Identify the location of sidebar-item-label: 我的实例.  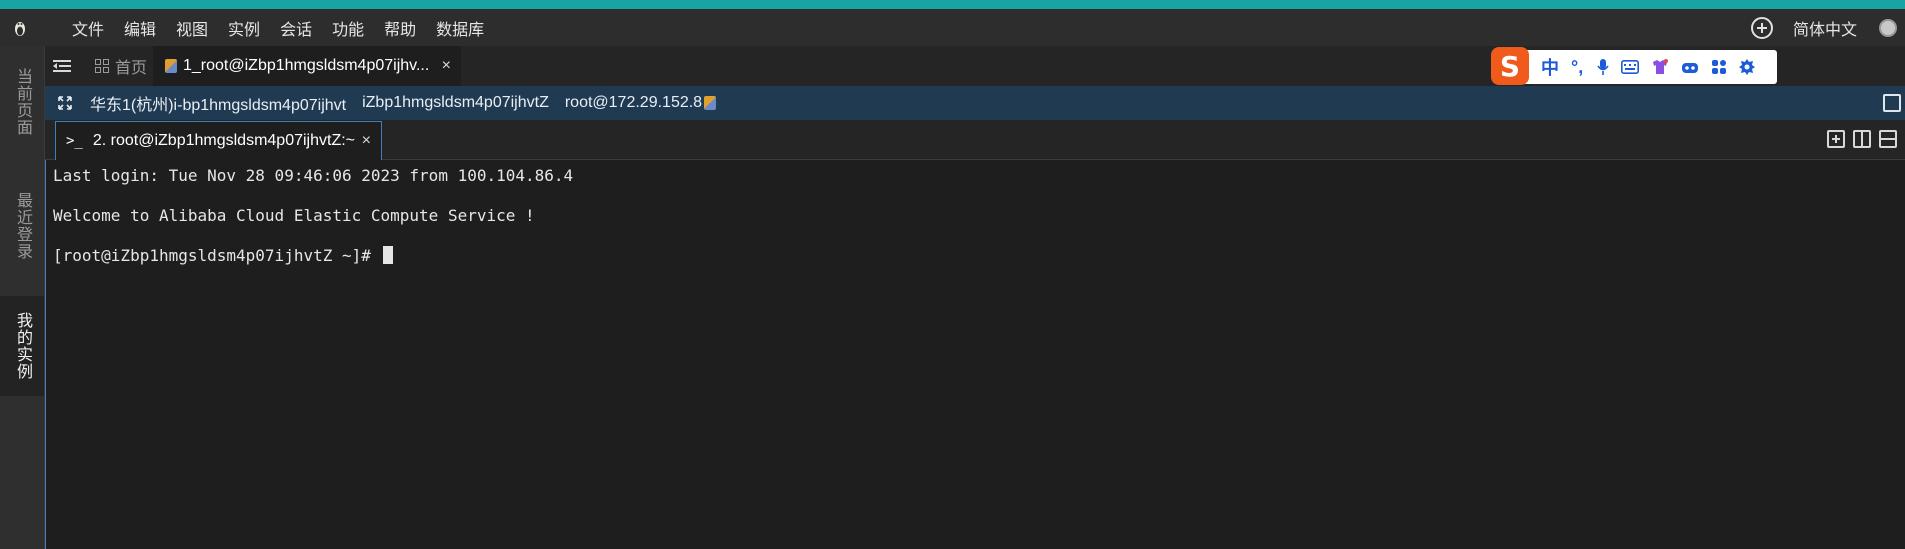
(22, 346).